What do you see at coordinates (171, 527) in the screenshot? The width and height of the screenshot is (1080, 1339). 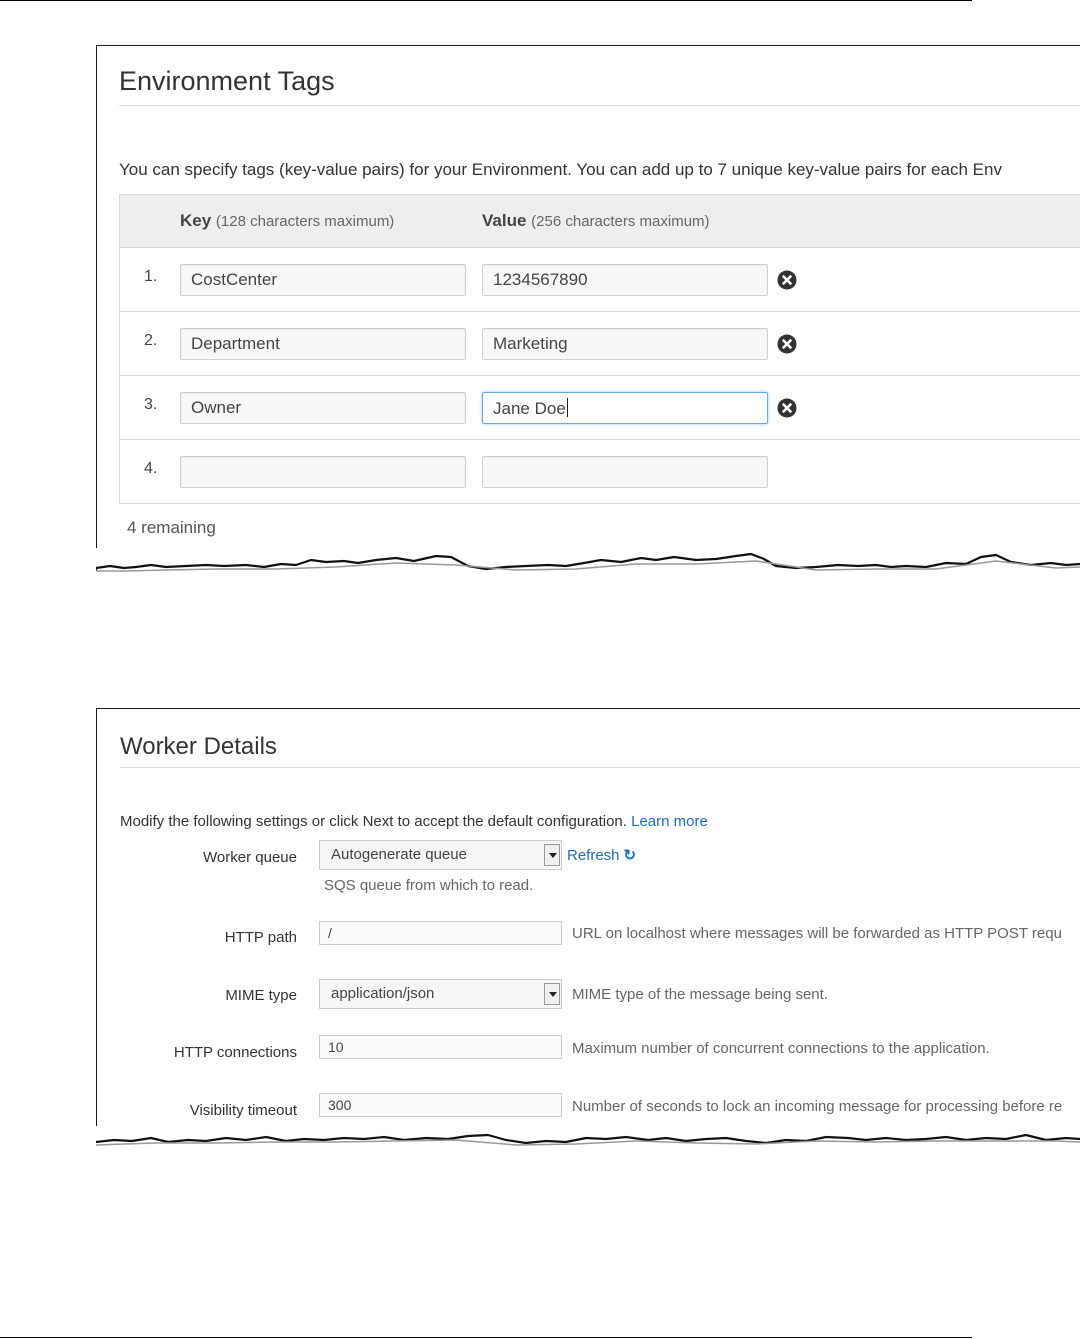 I see `tags-remaining-count: 4 remaining` at bounding box center [171, 527].